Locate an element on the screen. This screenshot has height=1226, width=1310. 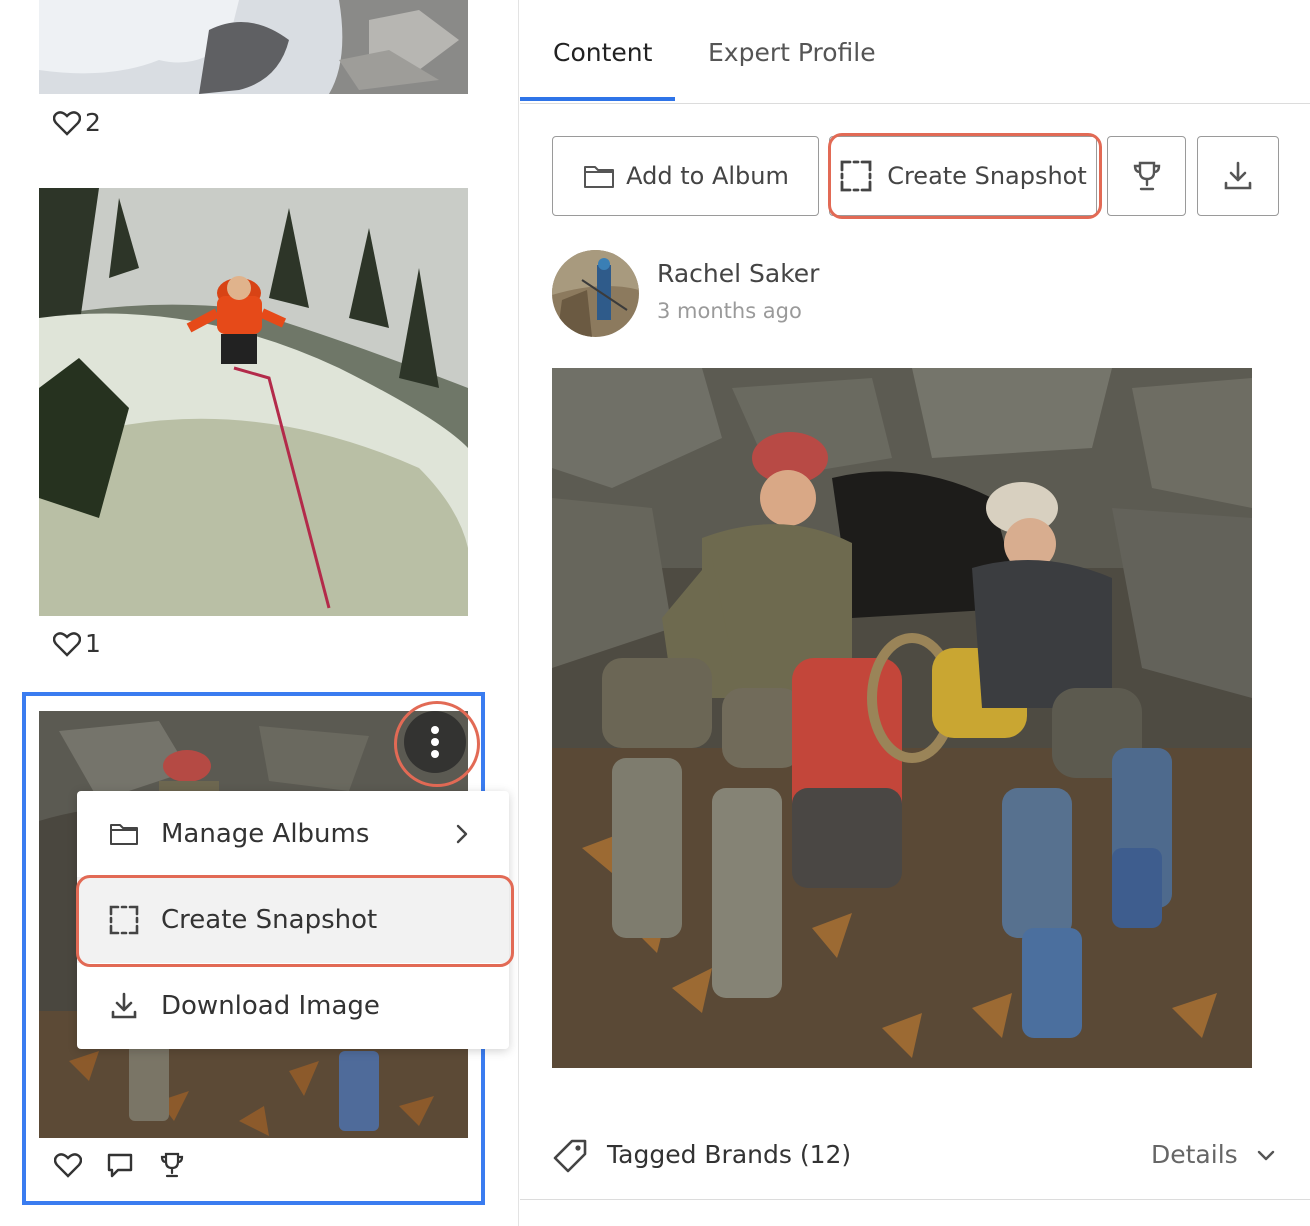
detail-tabs: Content Expert Profile is located at coordinates (915, 52).